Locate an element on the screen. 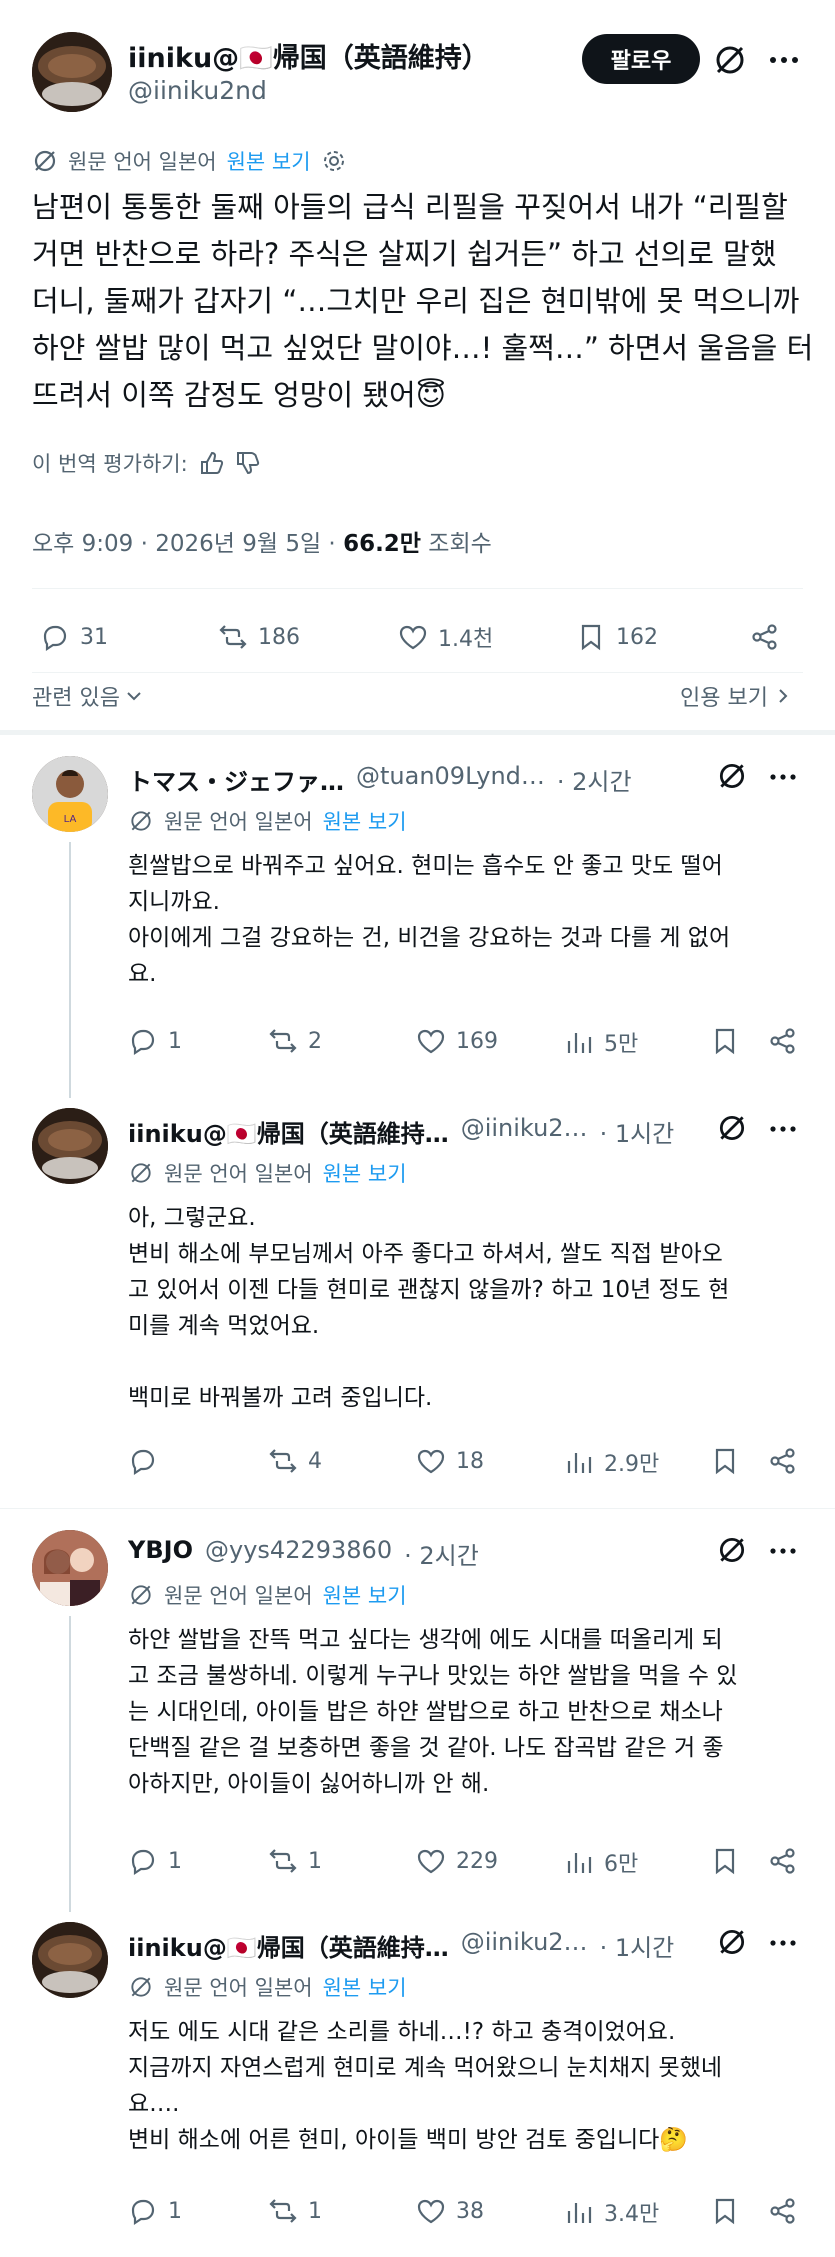  author-handle: @iiniku2nd is located at coordinates (197, 90).